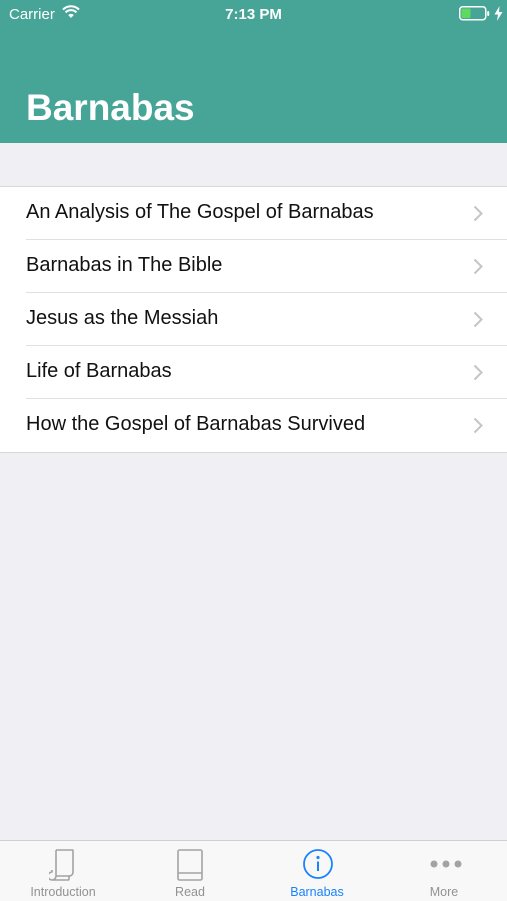 The height and width of the screenshot is (901, 507). What do you see at coordinates (318, 864) in the screenshot?
I see `info-icon` at bounding box center [318, 864].